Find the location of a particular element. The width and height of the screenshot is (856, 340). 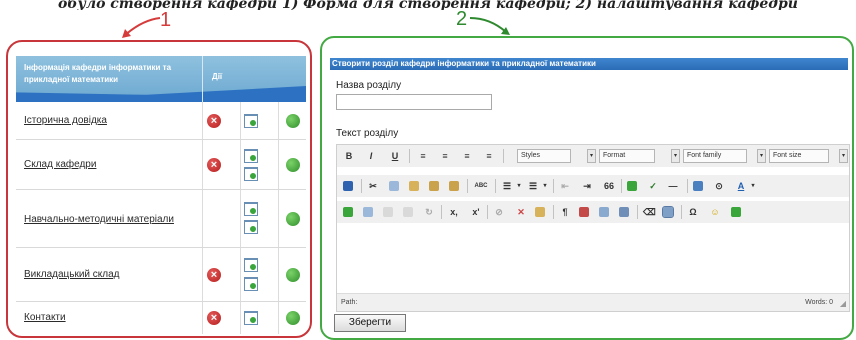

align-justify-icon: ≡ is located at coordinates (489, 156).